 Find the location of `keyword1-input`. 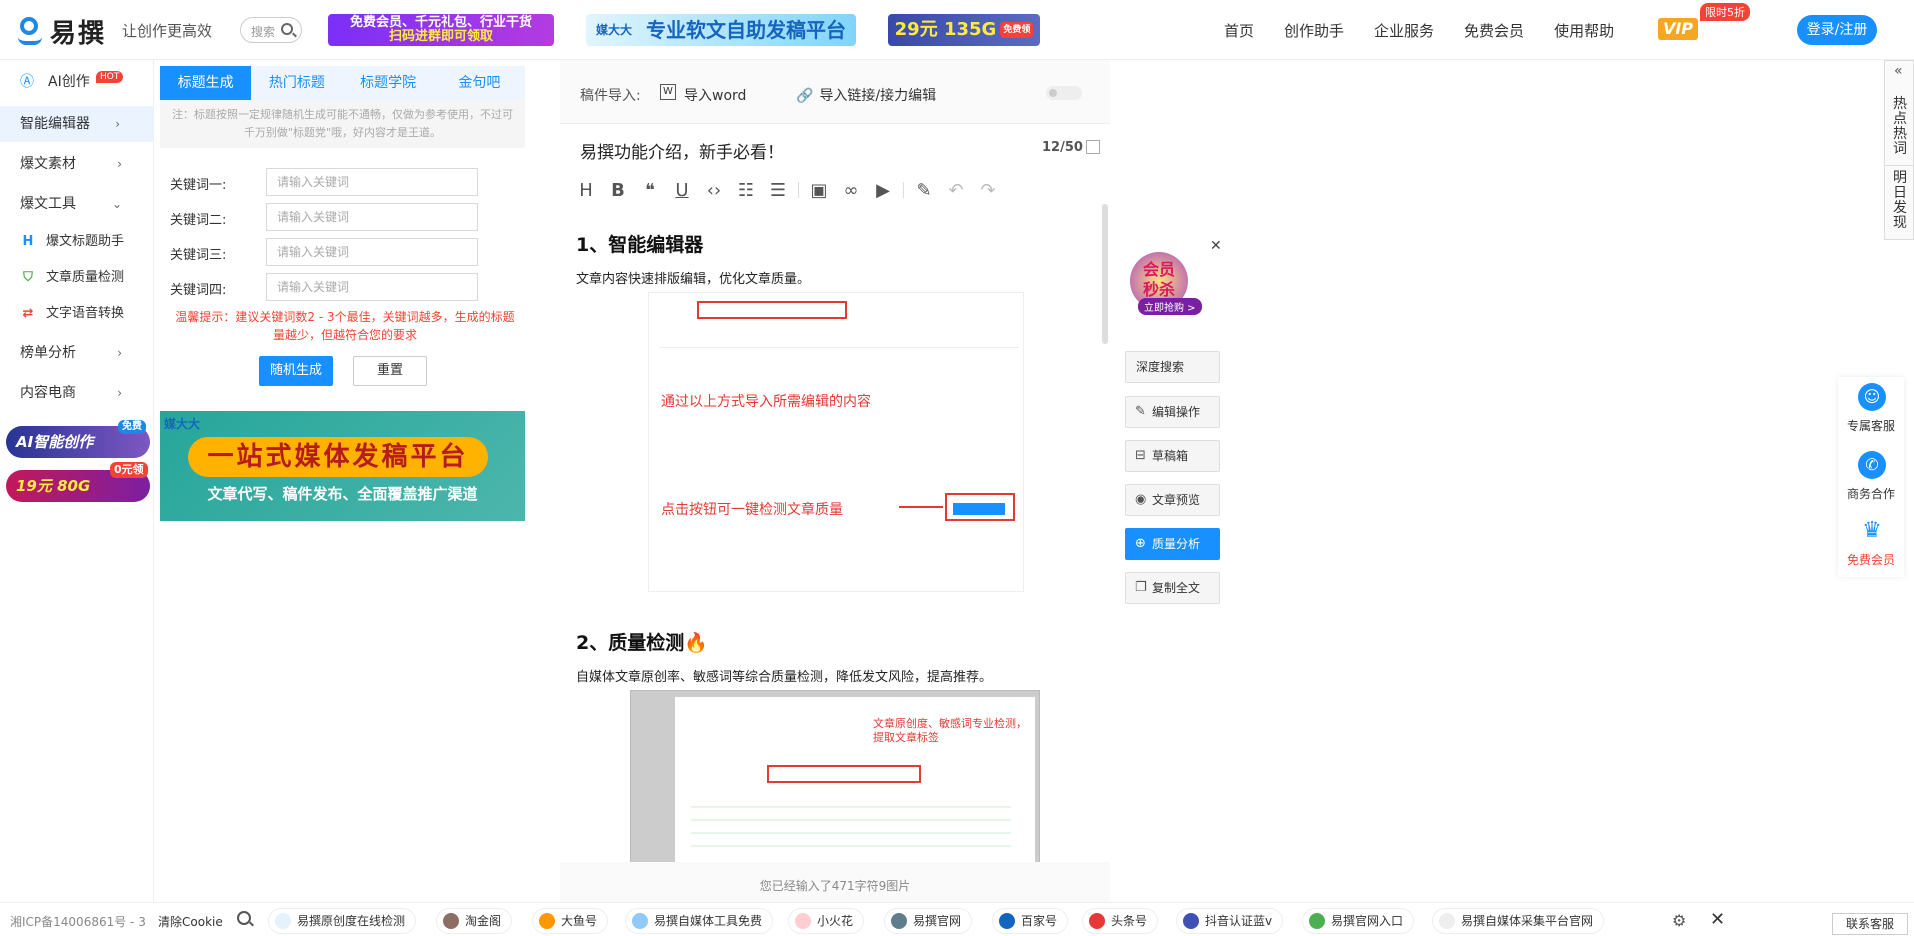

keyword1-input is located at coordinates (372, 182).